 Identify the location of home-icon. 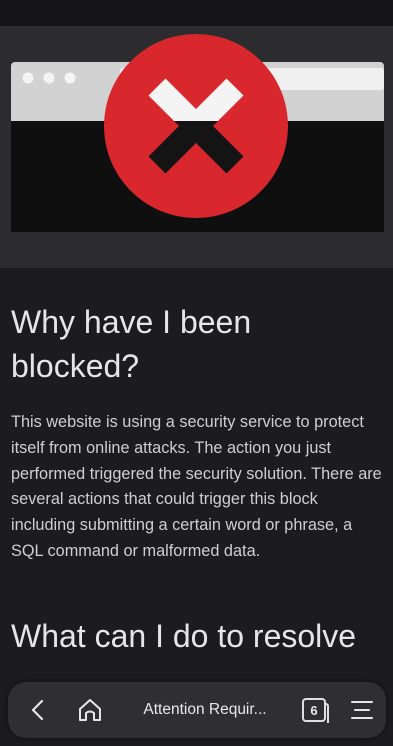
(90, 710).